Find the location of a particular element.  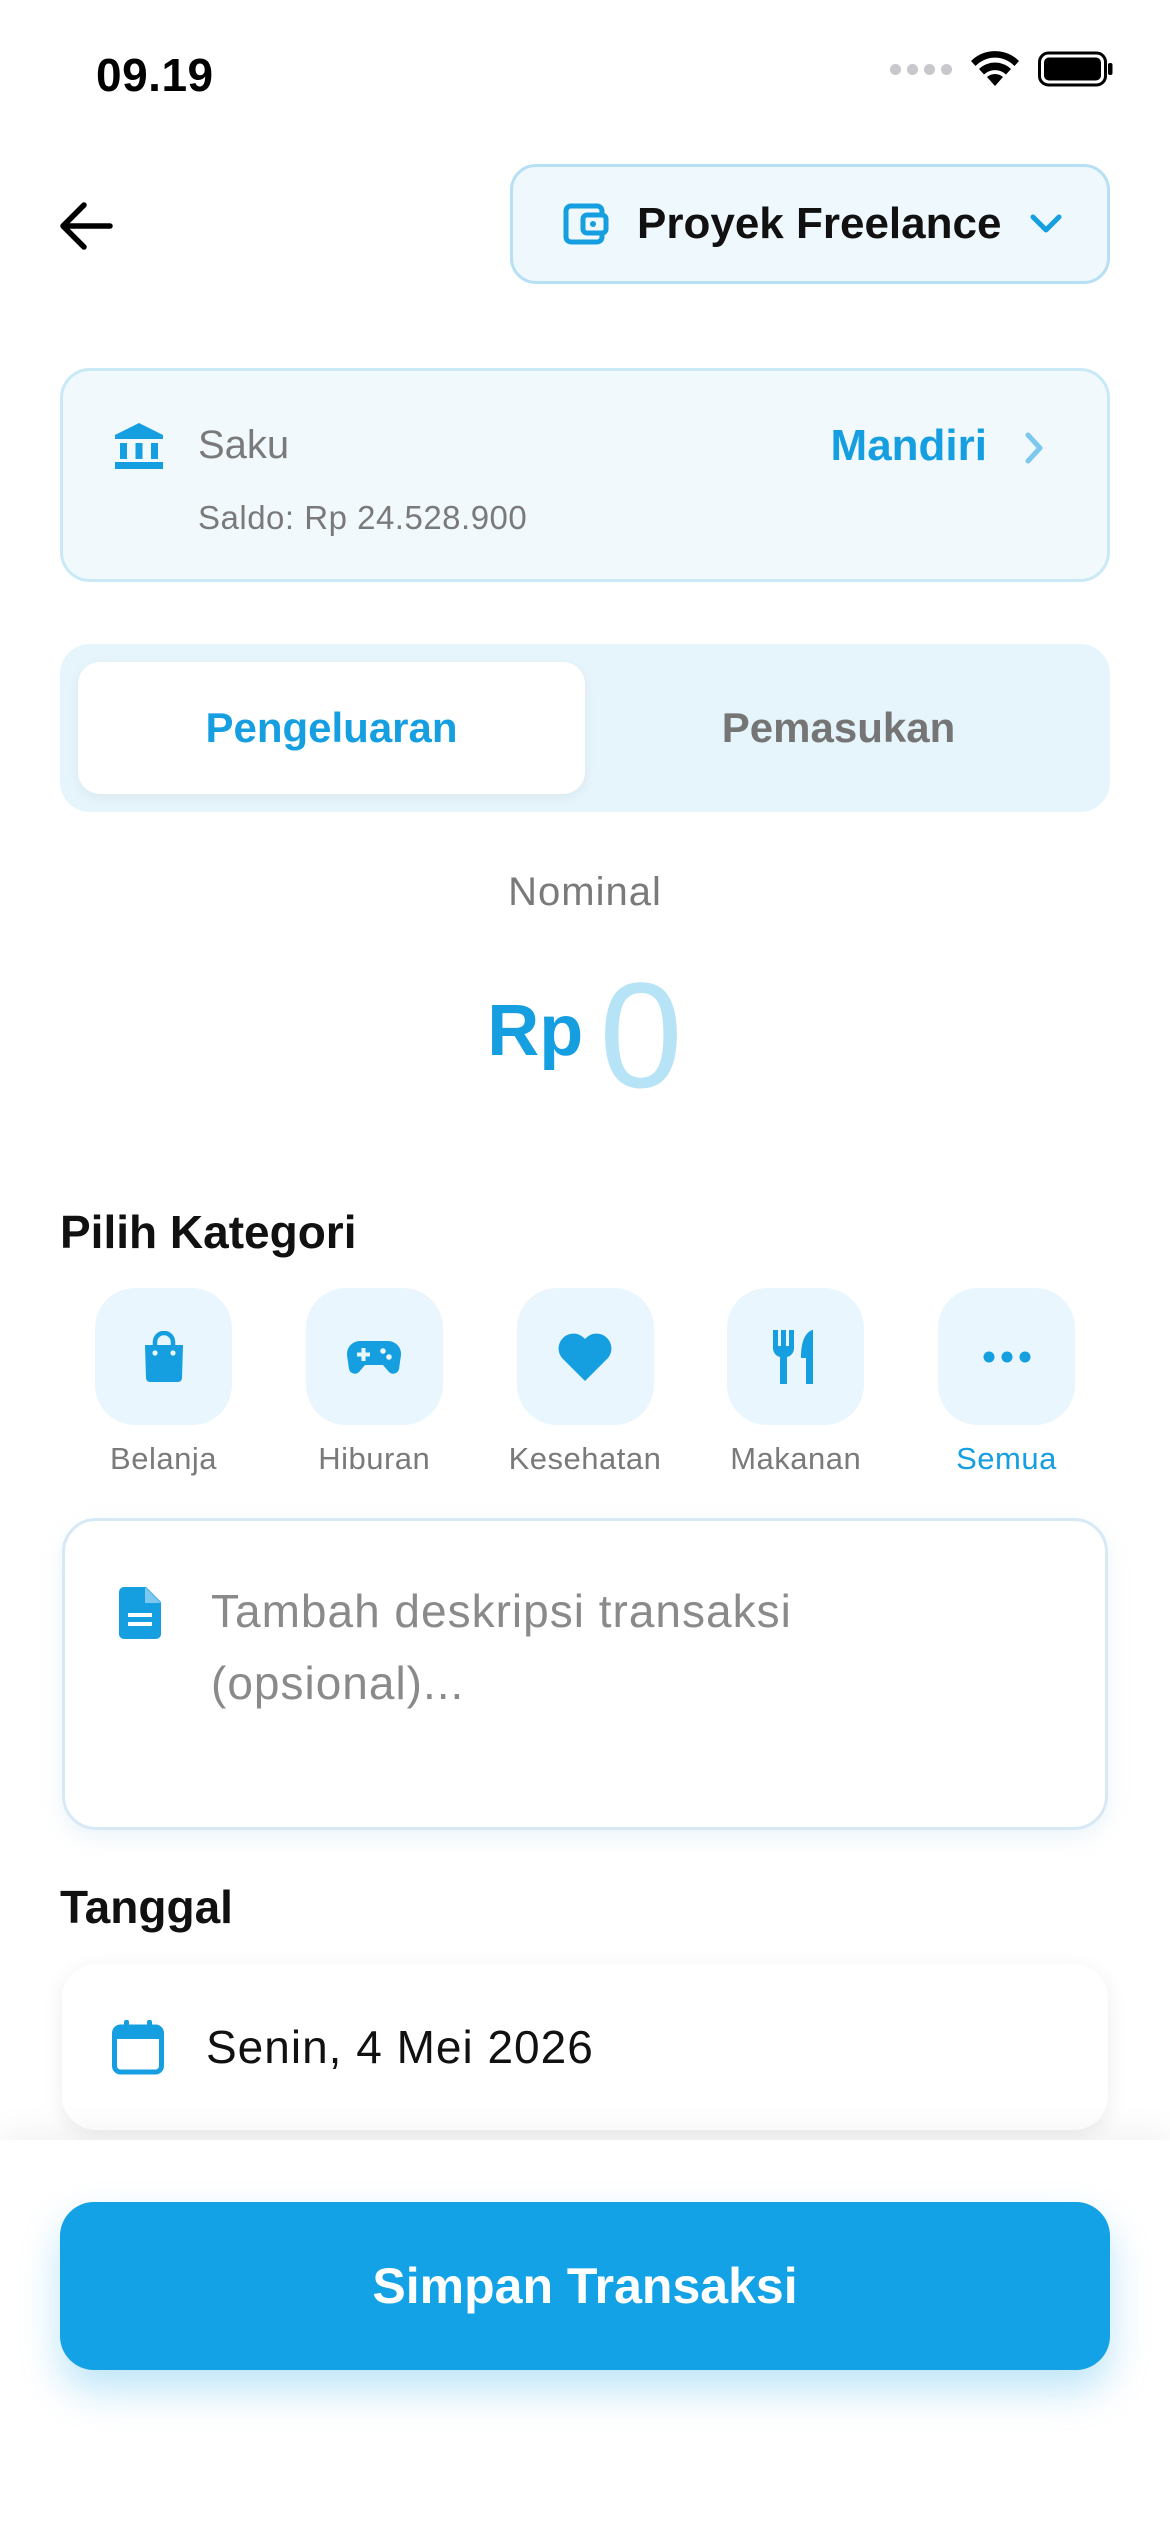

document-icon is located at coordinates (140, 1613).